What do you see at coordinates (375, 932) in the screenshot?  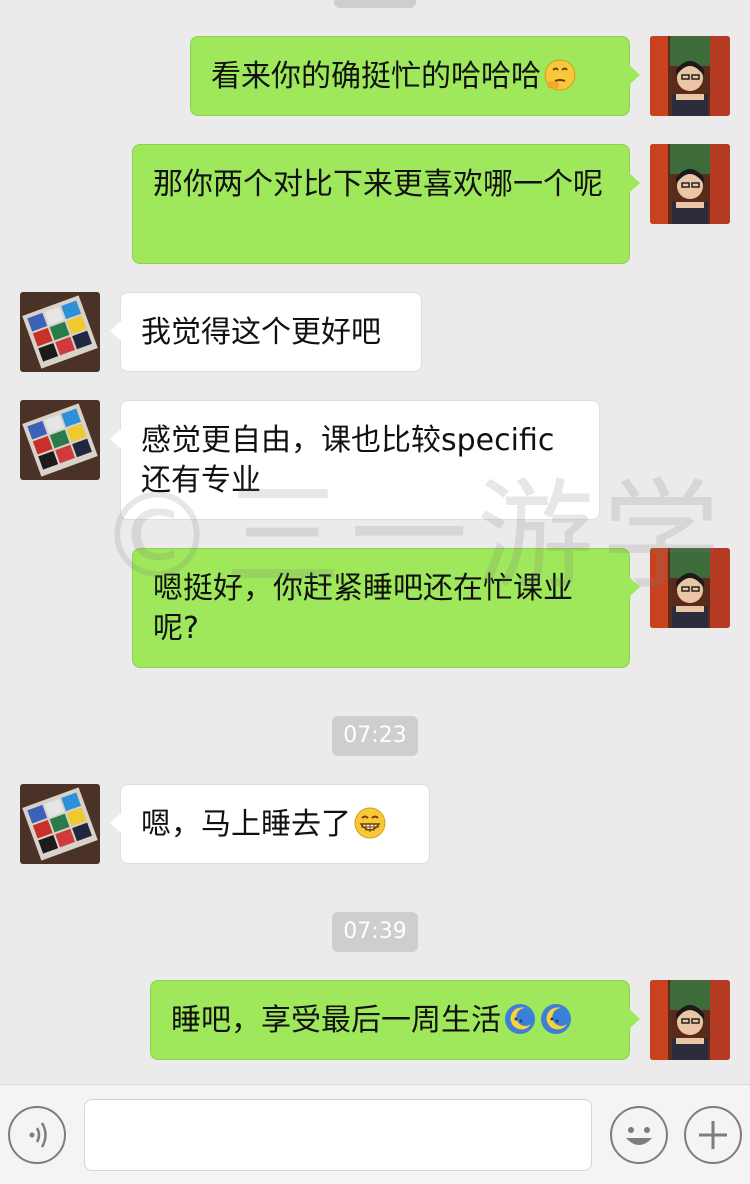 I see `timestamp-pill: 07:39` at bounding box center [375, 932].